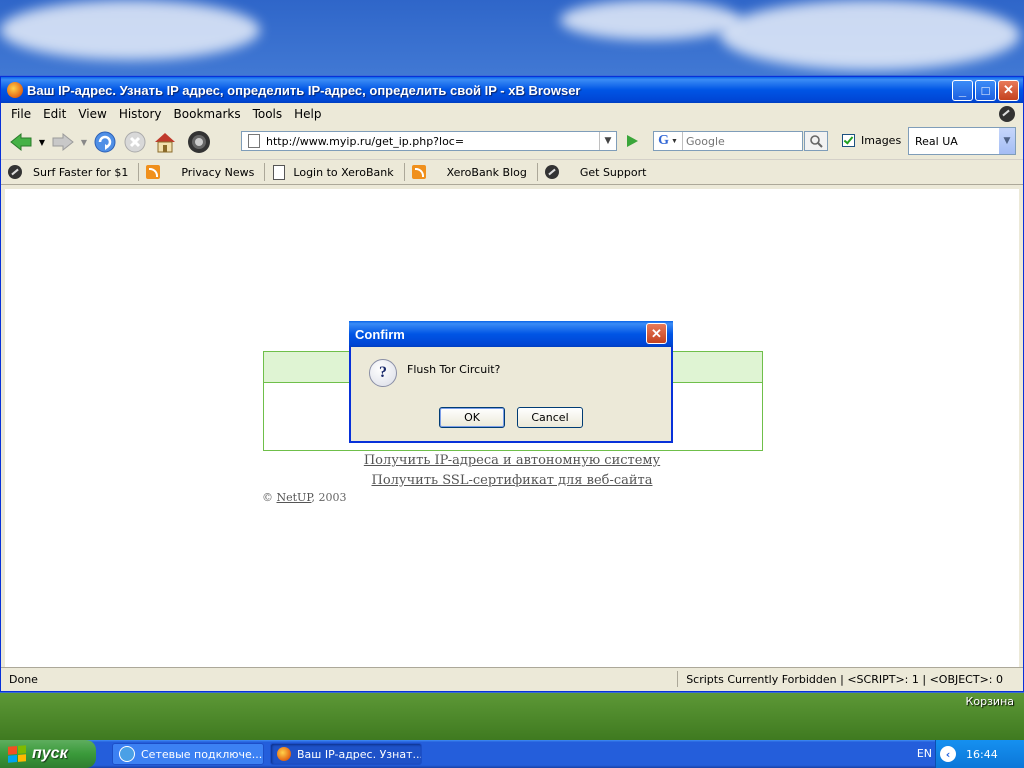 This screenshot has width=1024, height=768. I want to click on get-ip-as-link: Получить IP-адреса и автономную систему, so click(512, 461).